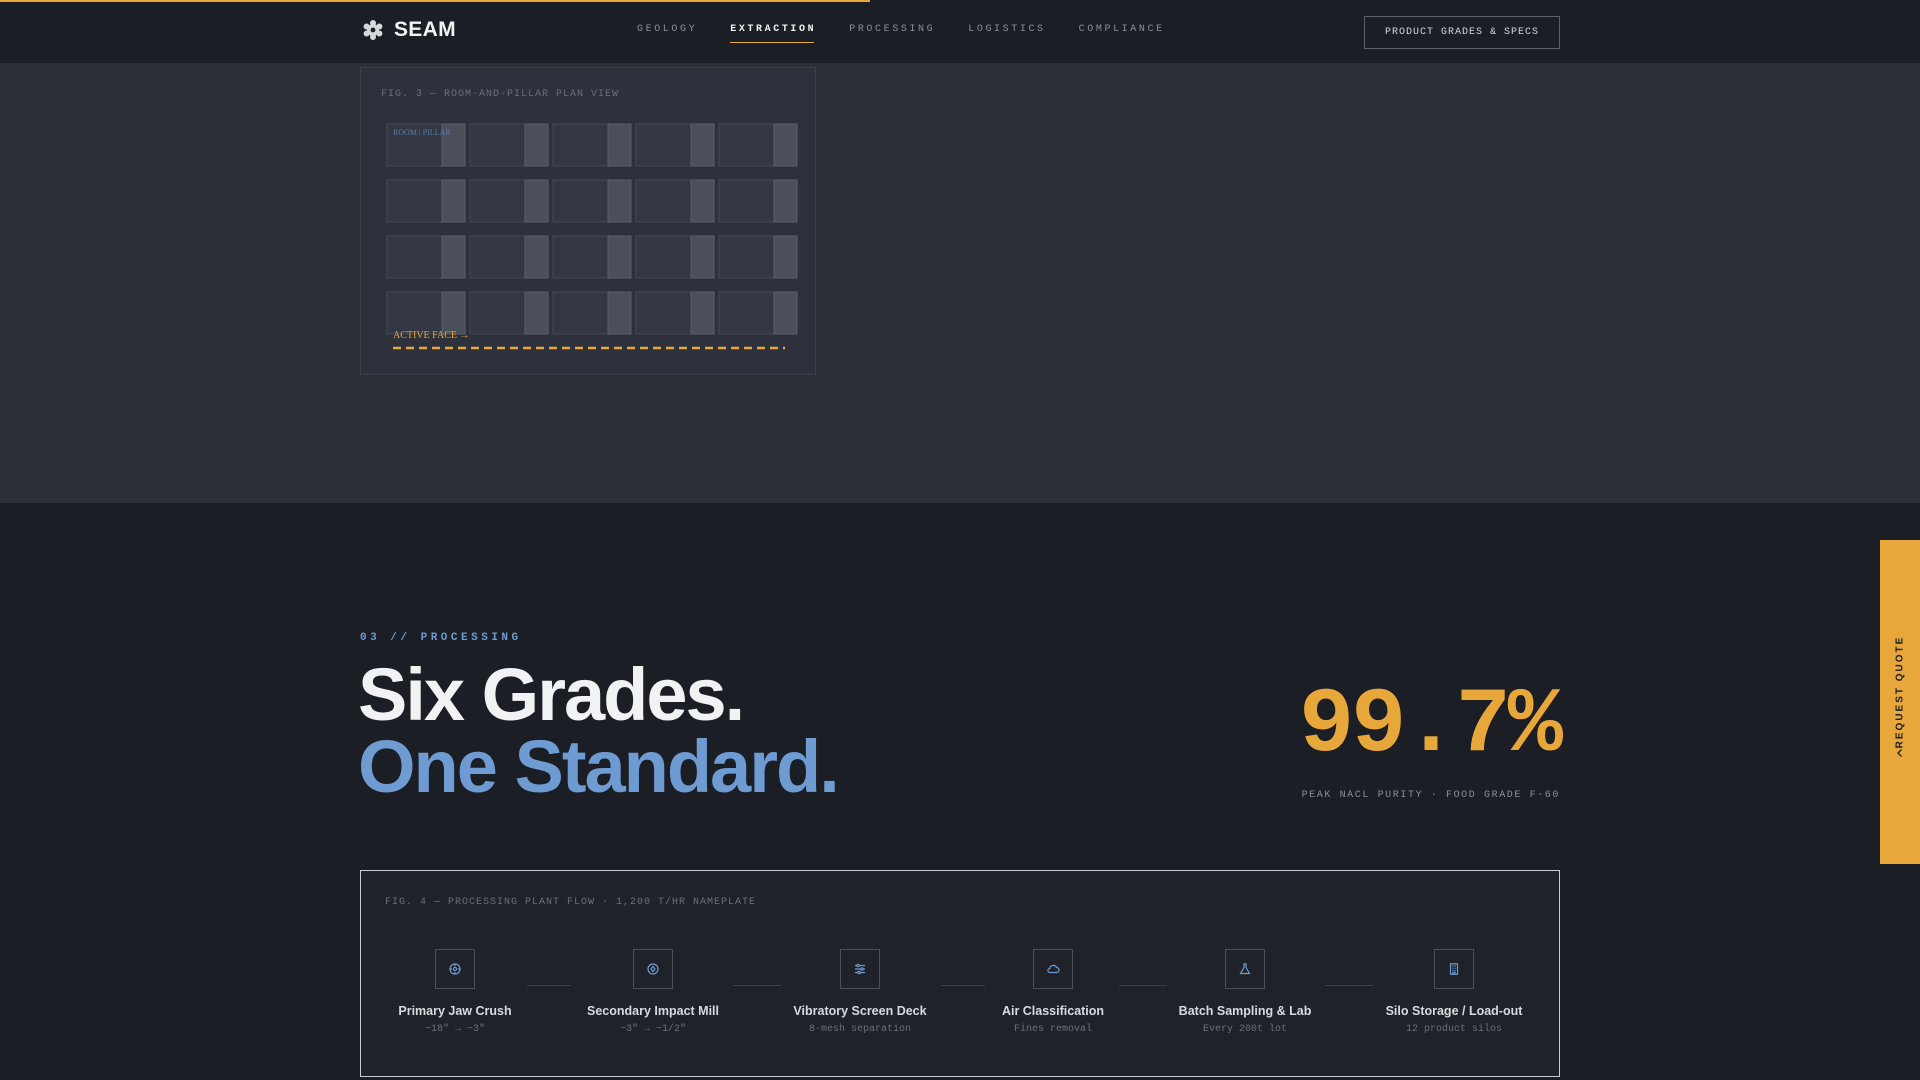 The image size is (1920, 1080). Describe the element at coordinates (441, 638) in the screenshot. I see `processing-section-label: 03 // PROCESSING` at that location.